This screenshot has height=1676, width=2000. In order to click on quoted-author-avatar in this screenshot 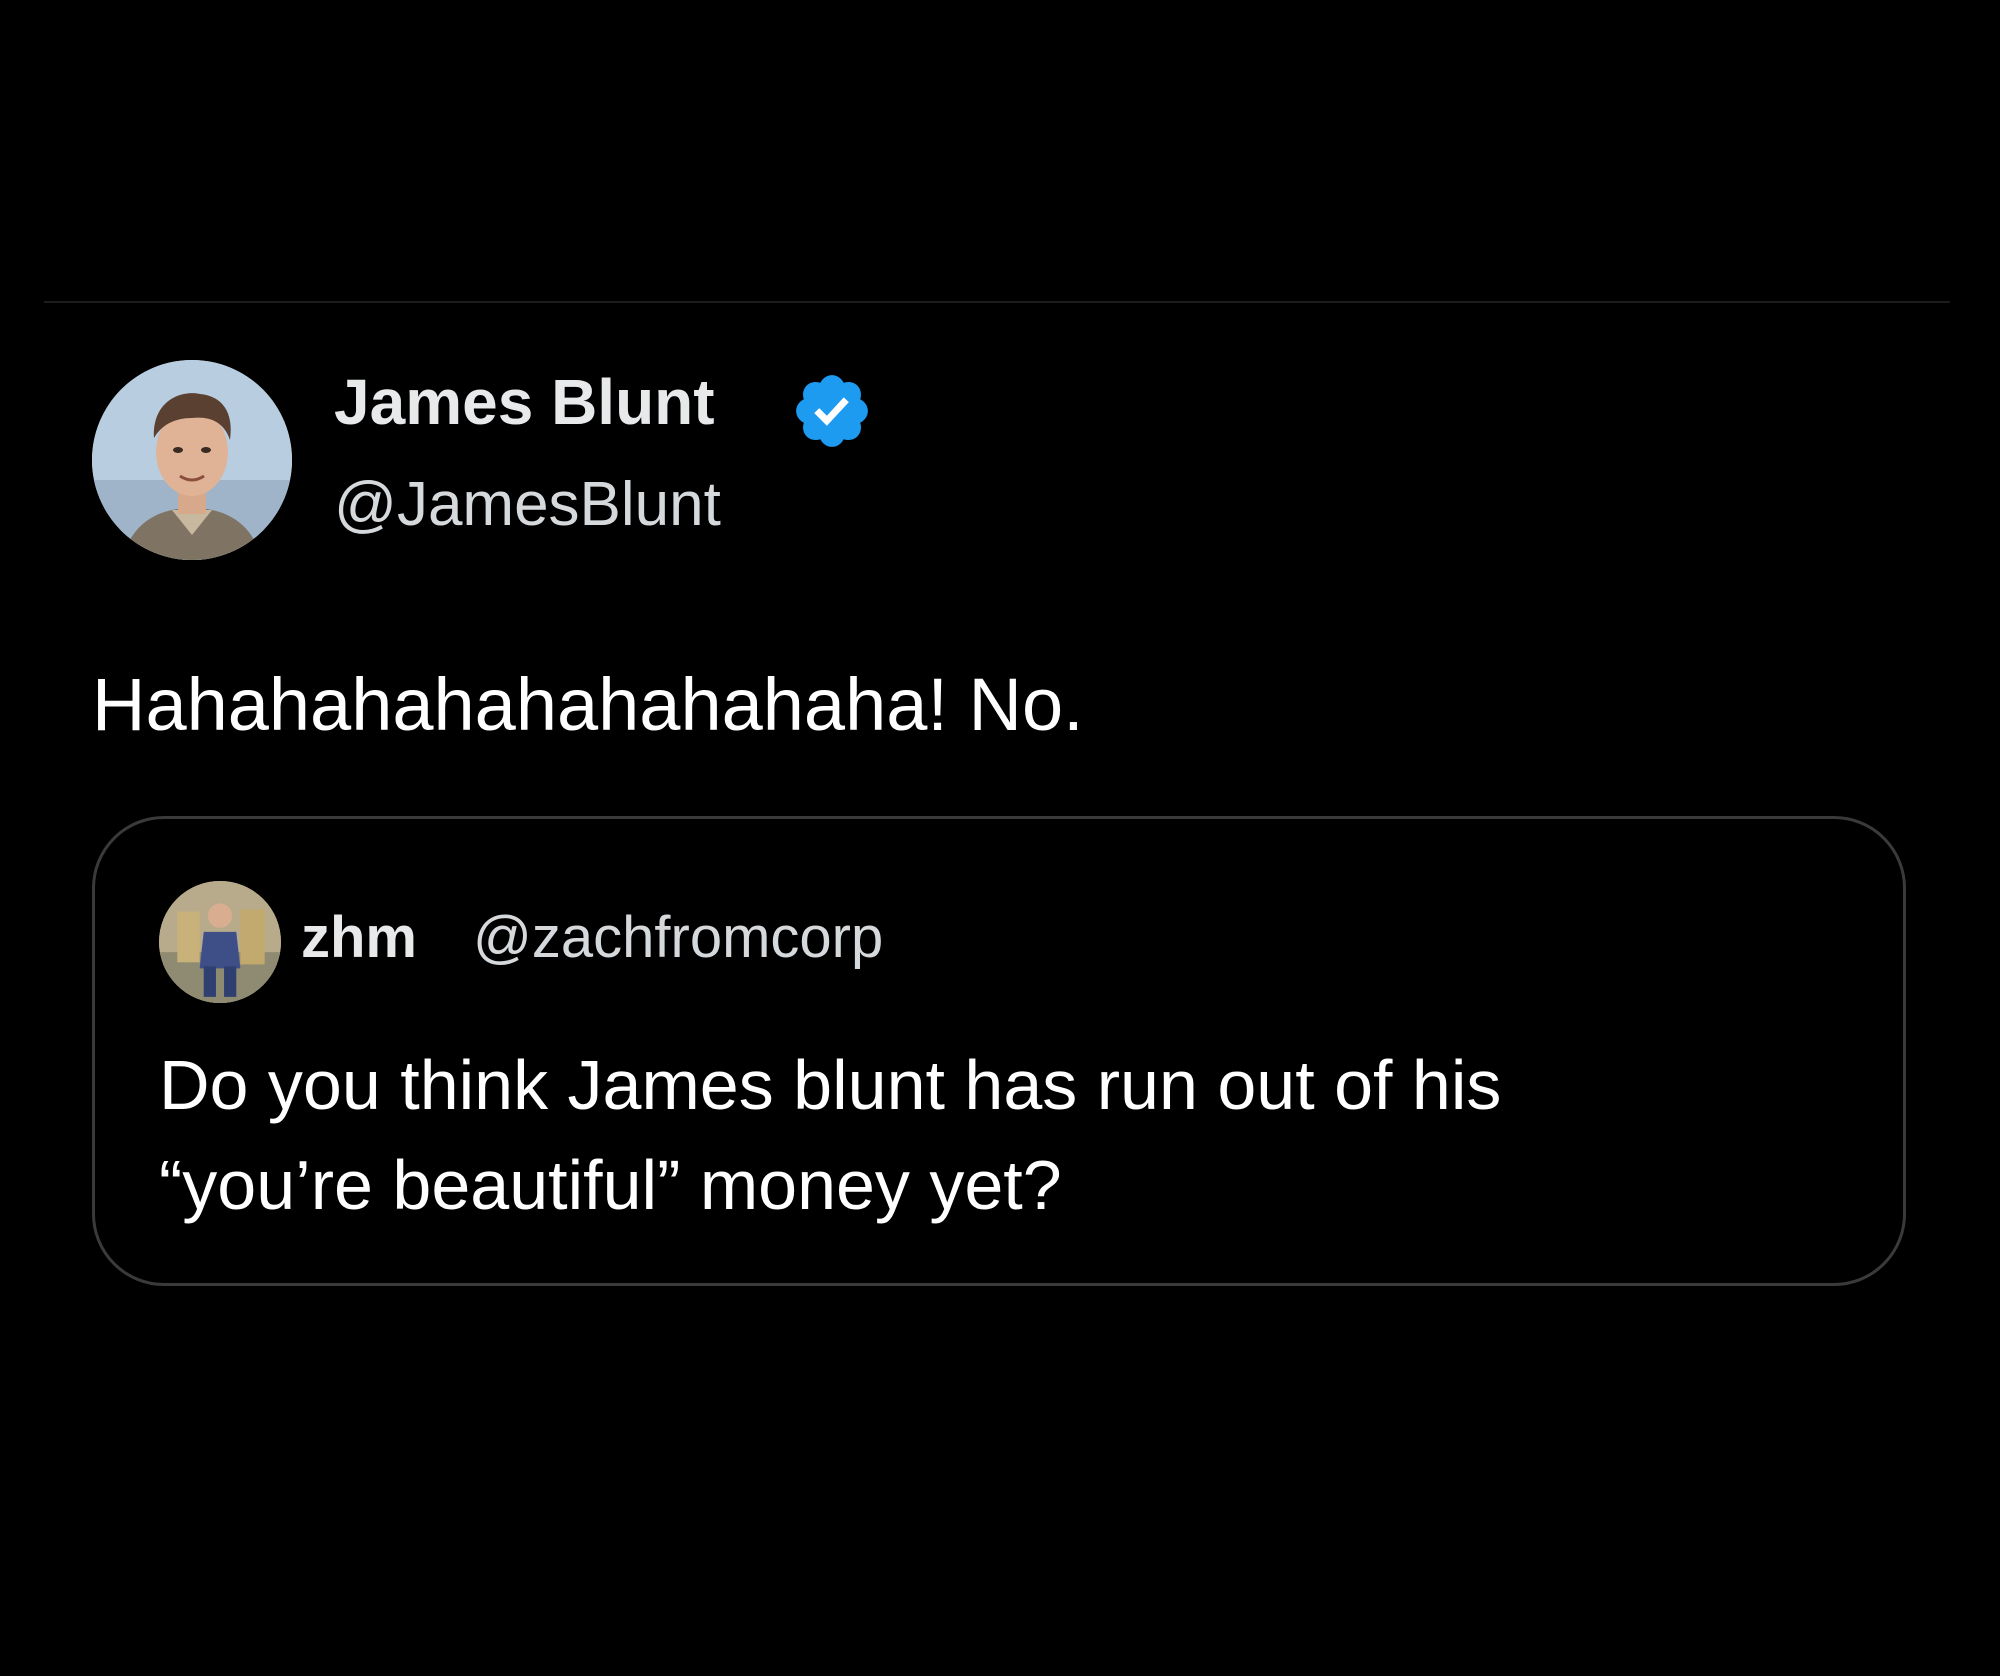, I will do `click(220, 942)`.